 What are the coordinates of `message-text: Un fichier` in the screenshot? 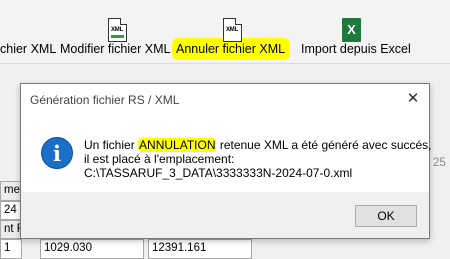 It's located at (111, 145).